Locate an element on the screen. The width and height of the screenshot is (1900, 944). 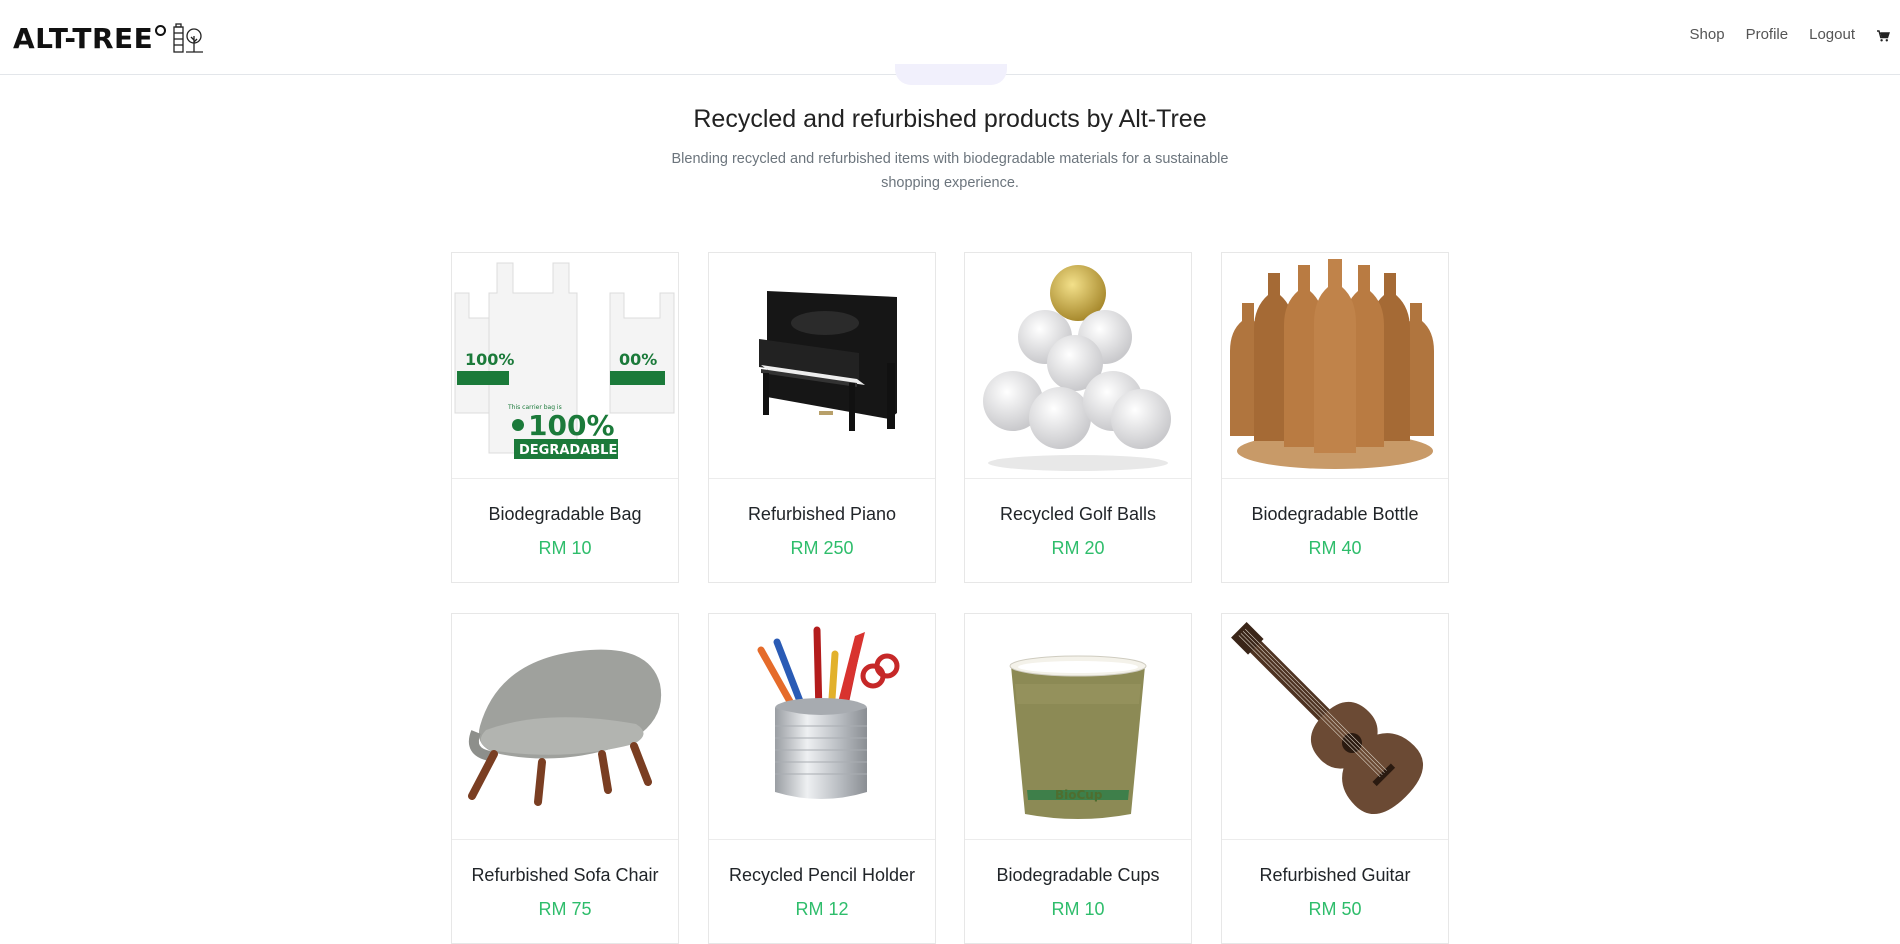
product-name: Recycled Pencil Holder is located at coordinates (822, 875).